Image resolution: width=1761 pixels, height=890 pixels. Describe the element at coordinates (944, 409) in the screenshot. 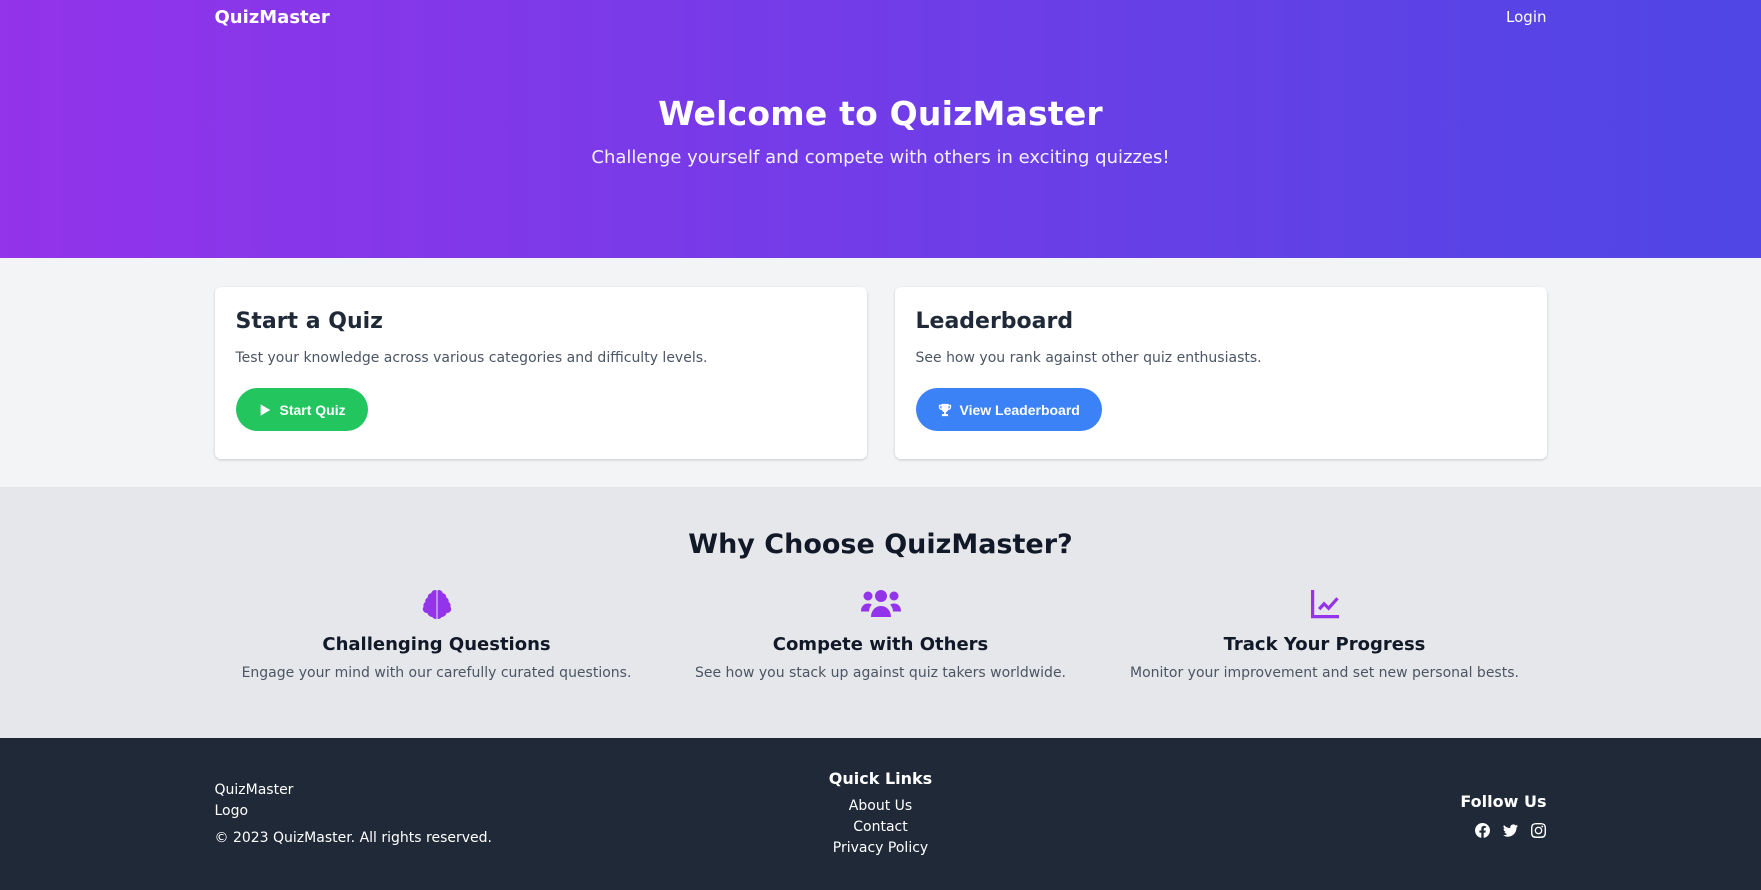

I see `trophy-icon` at that location.